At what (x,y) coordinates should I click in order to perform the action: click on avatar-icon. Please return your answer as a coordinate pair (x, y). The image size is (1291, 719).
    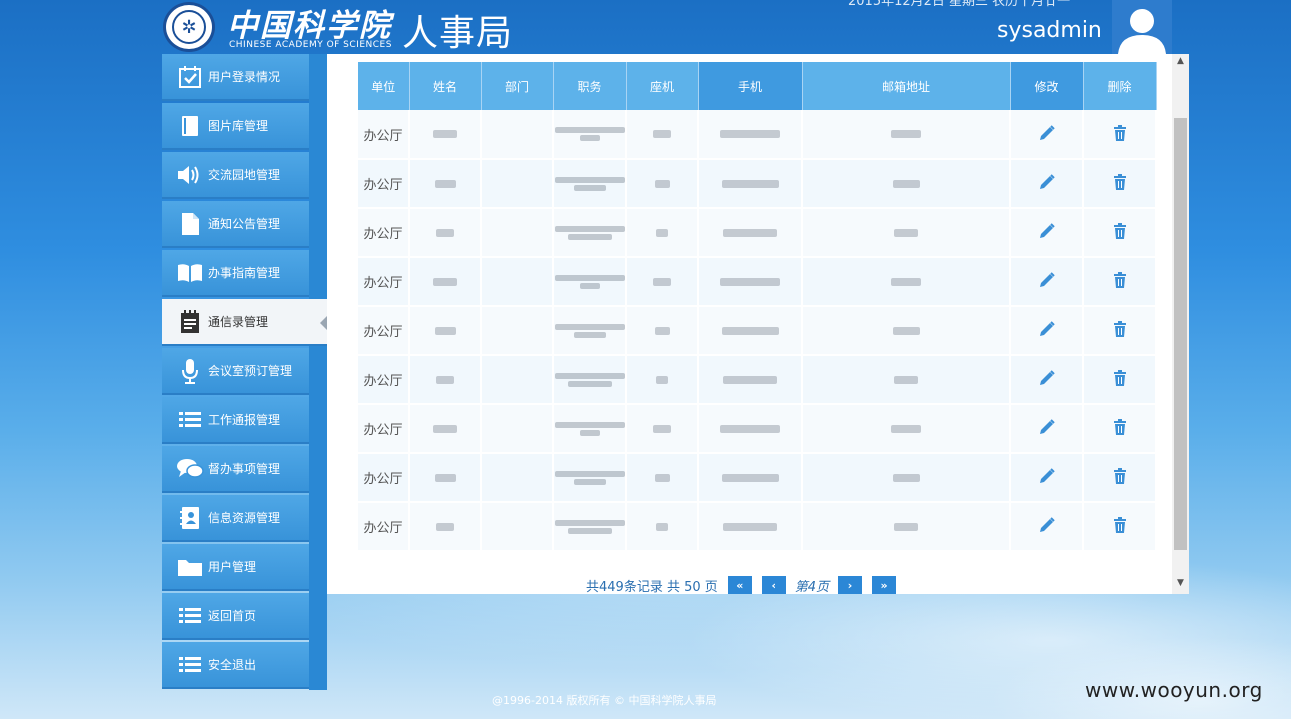
    Looking at the image, I should click on (1142, 27).